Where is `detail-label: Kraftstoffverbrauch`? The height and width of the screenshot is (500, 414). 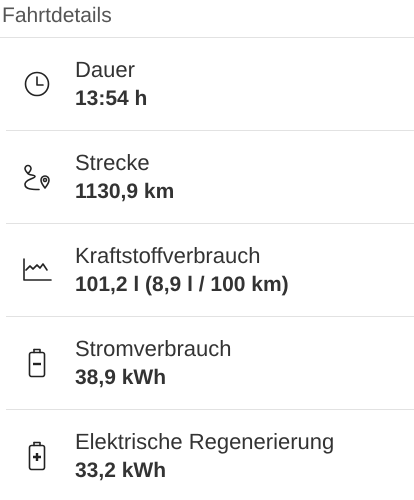 detail-label: Kraftstoffverbrauch is located at coordinates (168, 256).